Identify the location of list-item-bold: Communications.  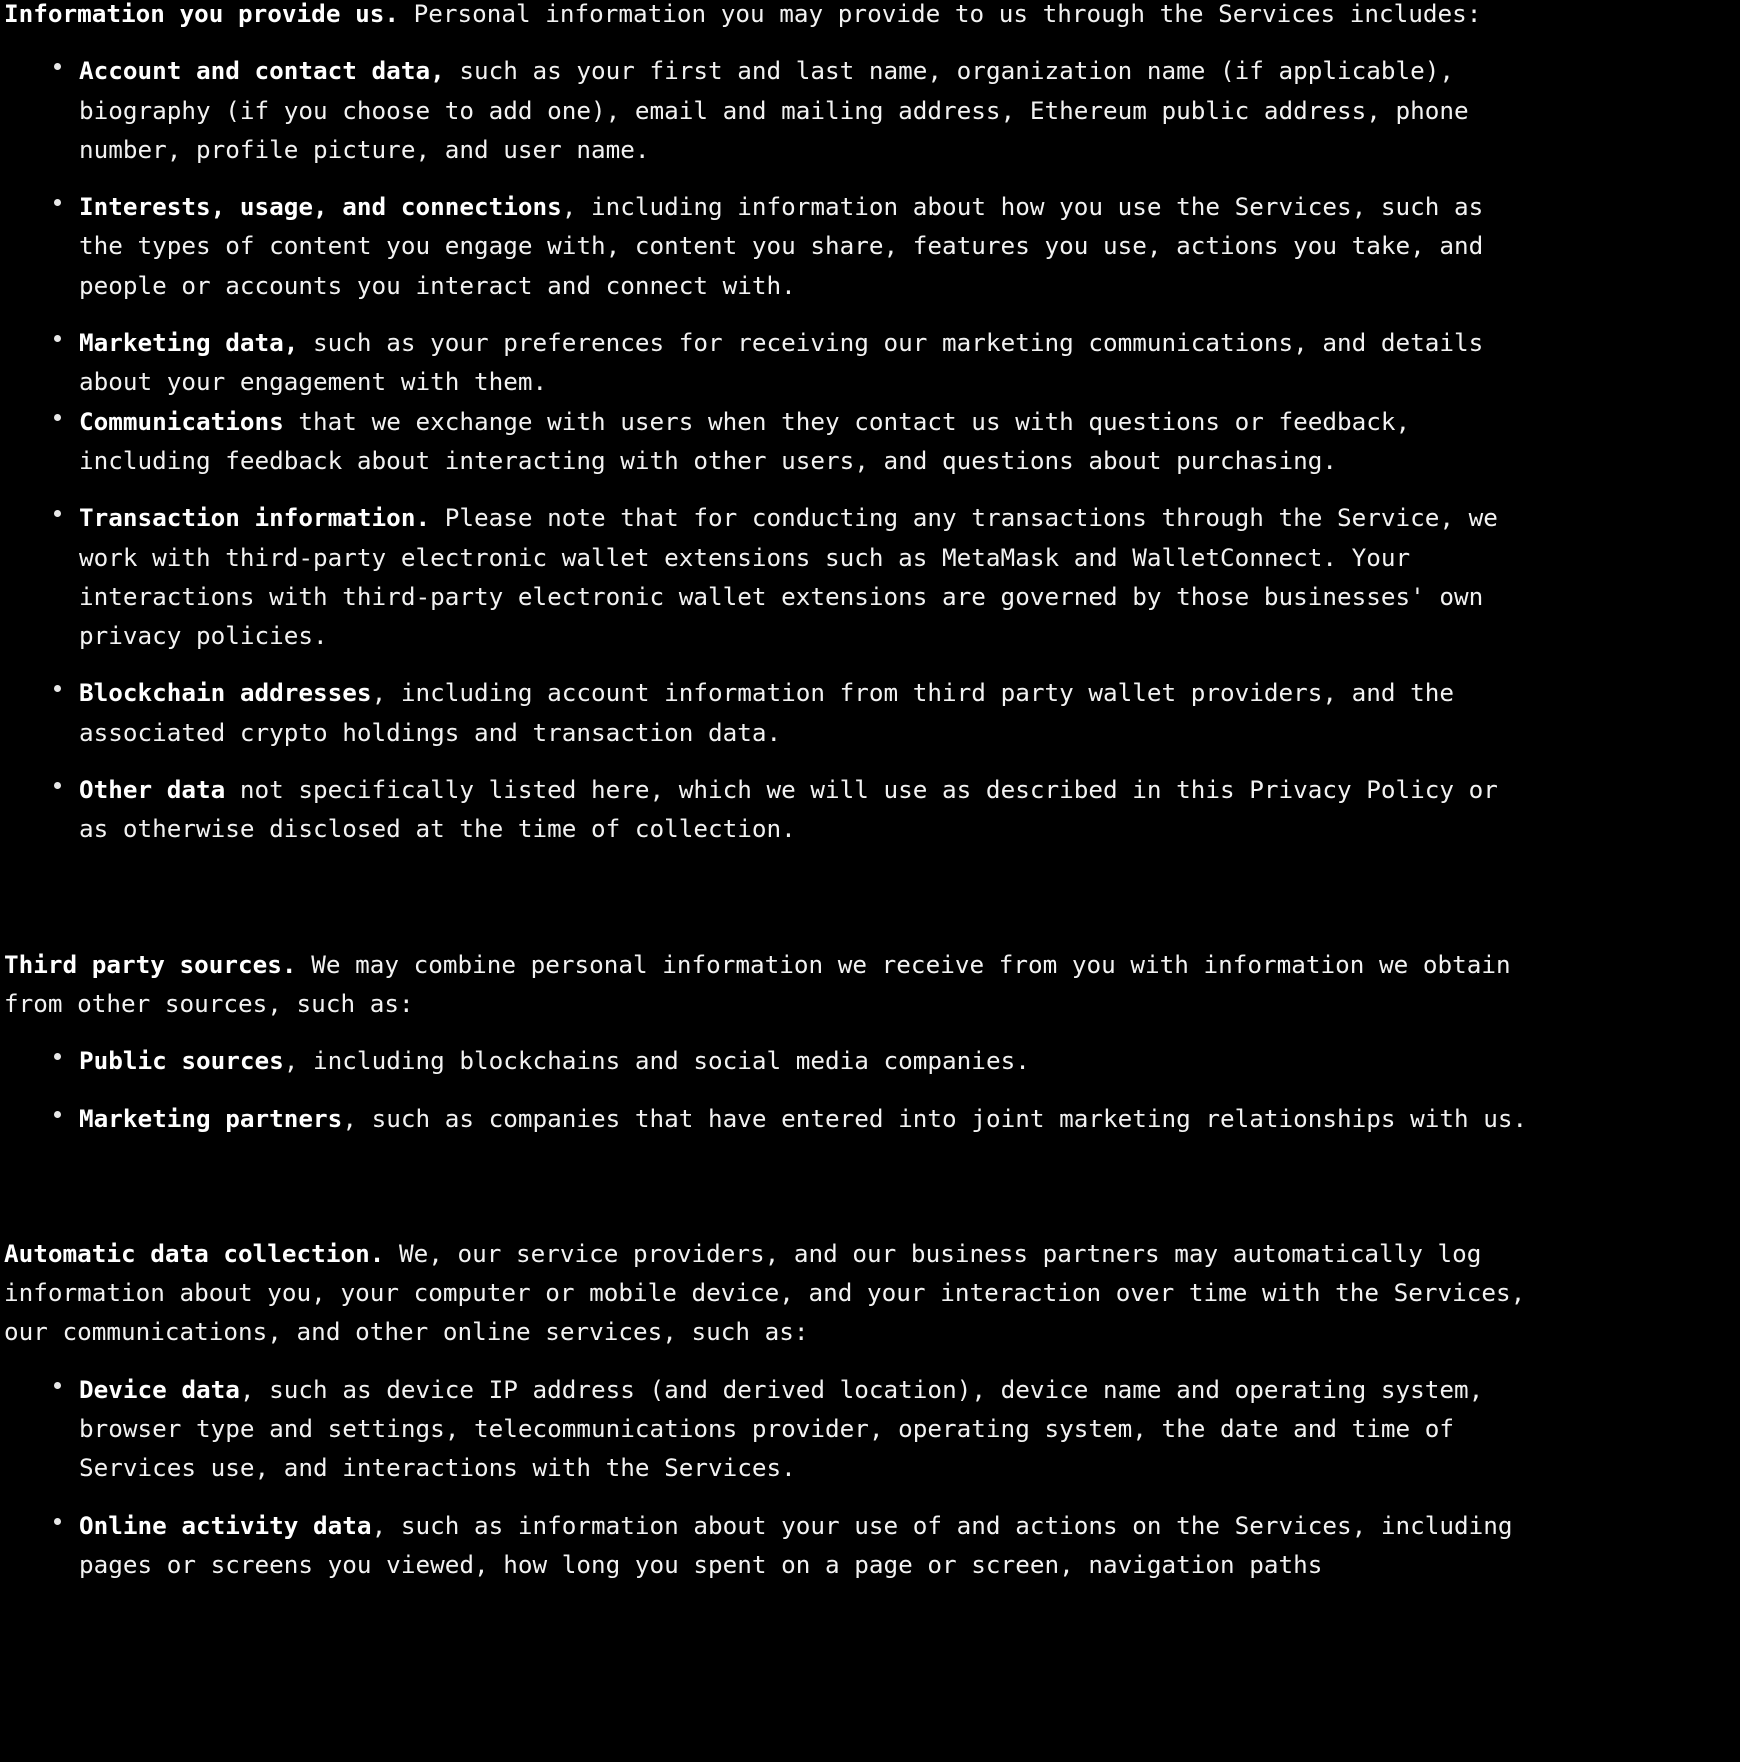
(181, 421).